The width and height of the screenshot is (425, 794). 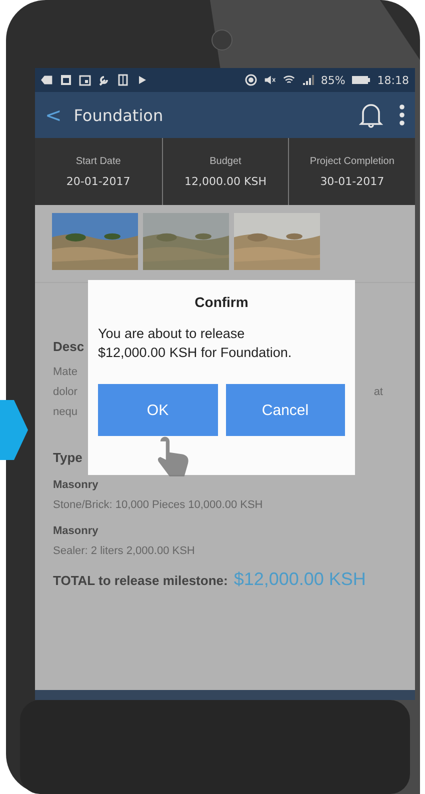 What do you see at coordinates (222, 40) in the screenshot?
I see `camera-icon` at bounding box center [222, 40].